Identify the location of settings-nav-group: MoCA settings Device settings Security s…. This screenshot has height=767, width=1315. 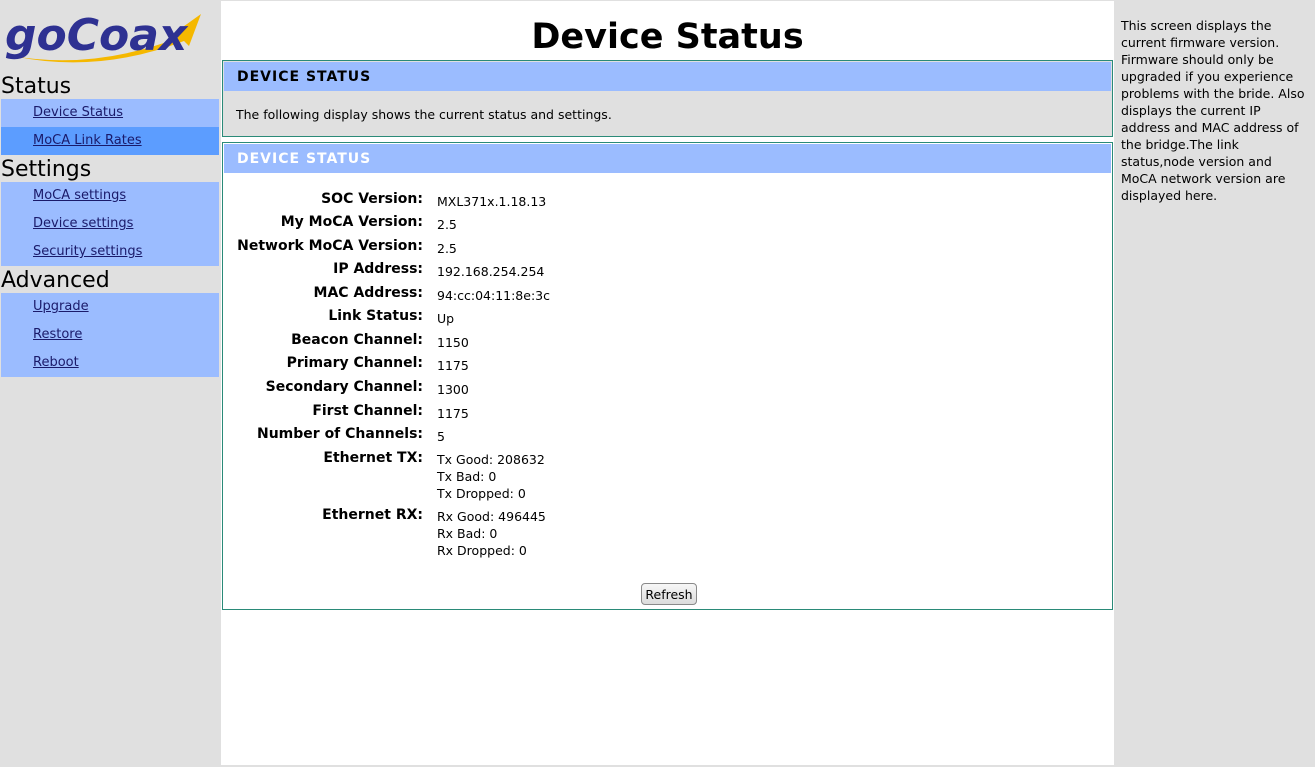
(110, 224).